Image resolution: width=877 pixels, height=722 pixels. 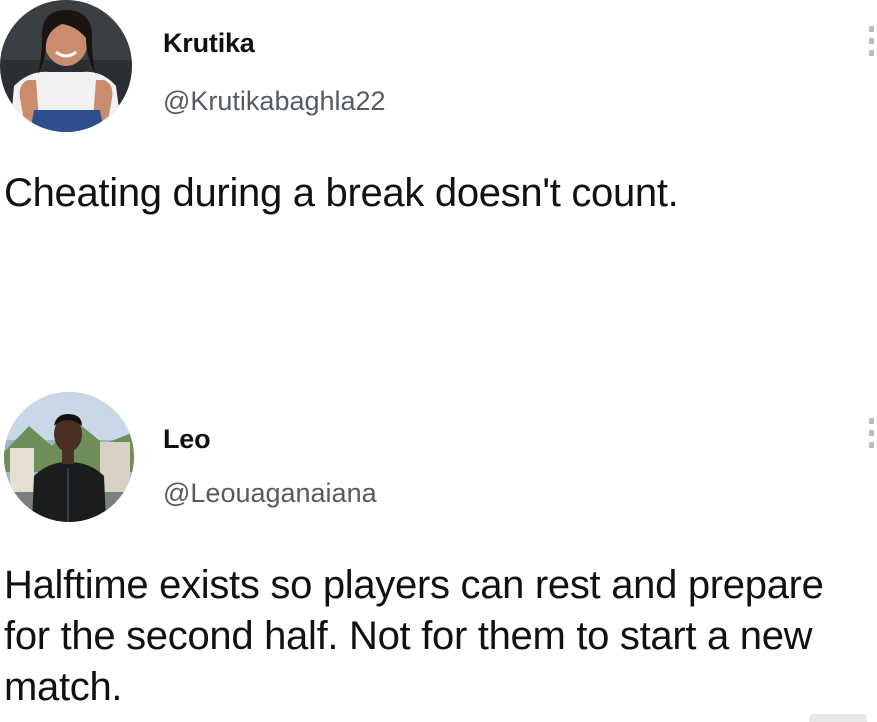 What do you see at coordinates (838, 718) in the screenshot?
I see `watermark-edge` at bounding box center [838, 718].